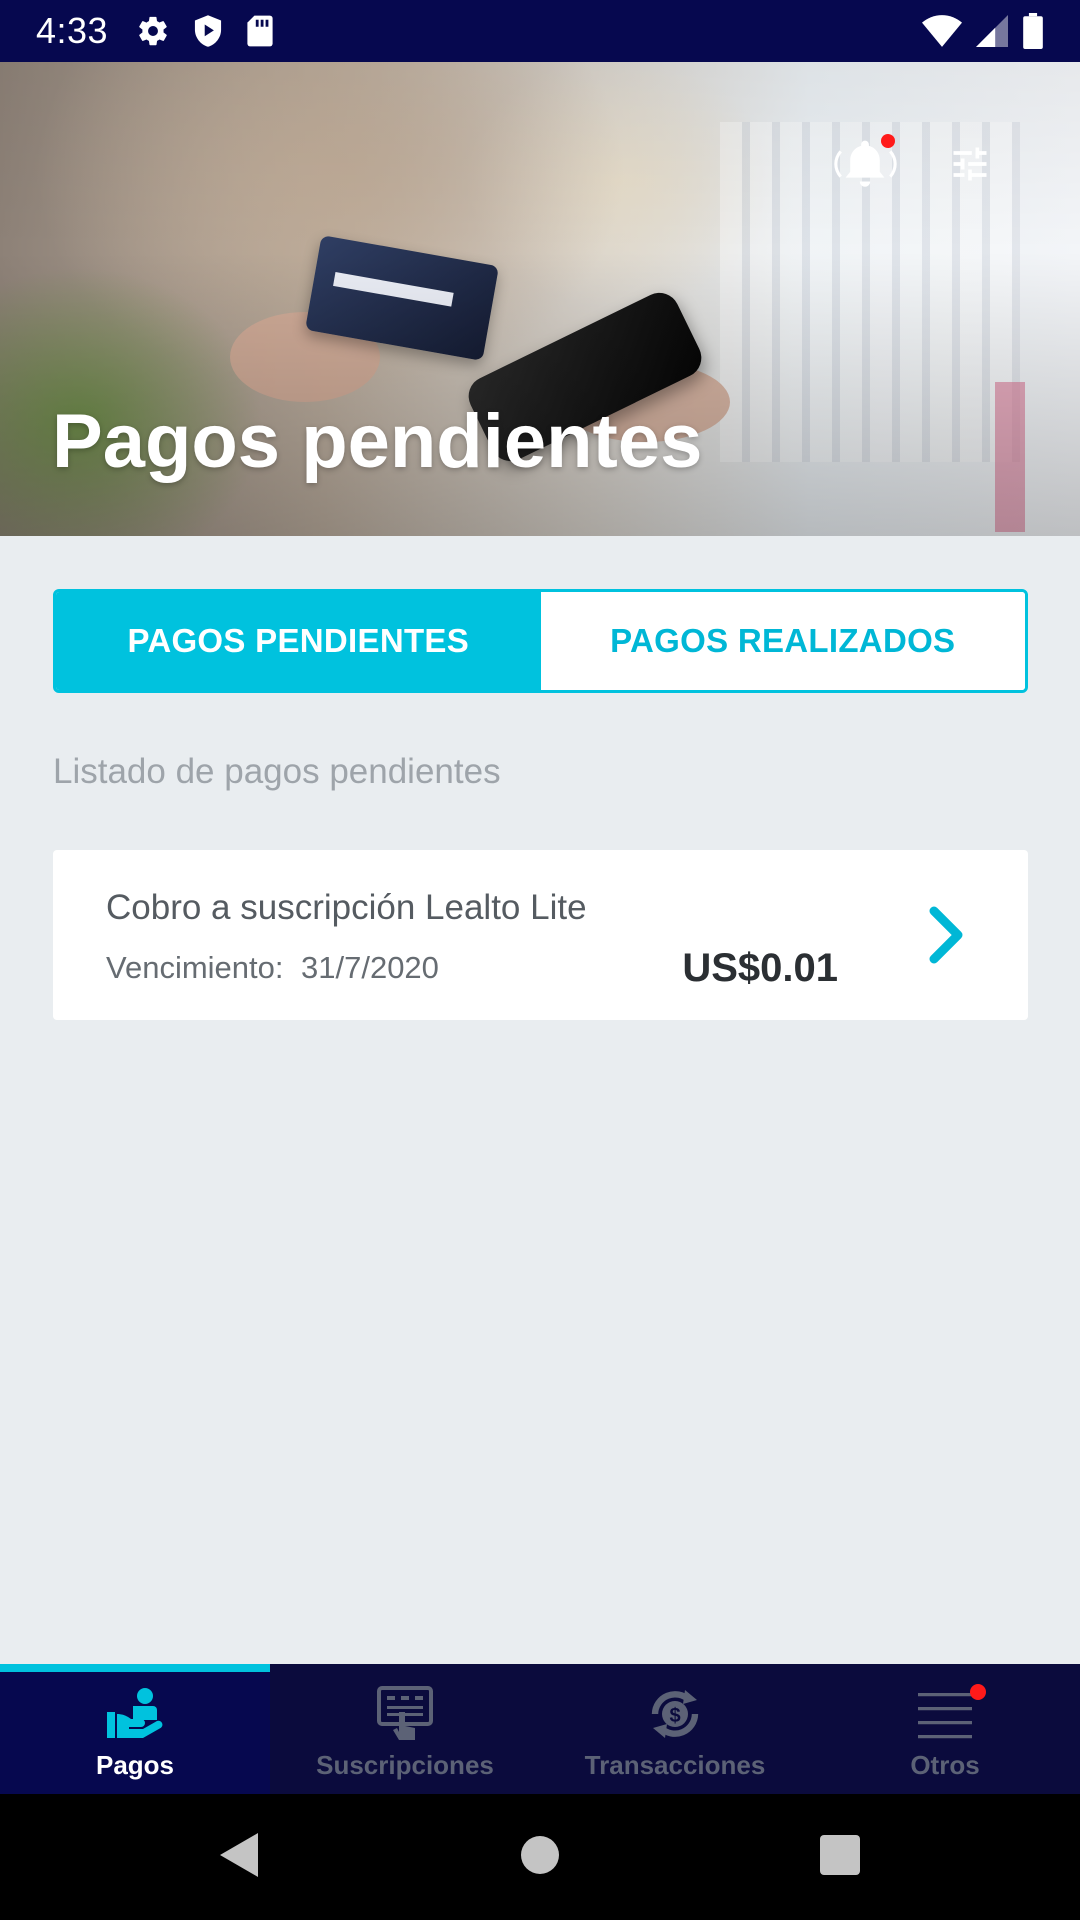  I want to click on status-bar: 4:33, so click(540, 31).